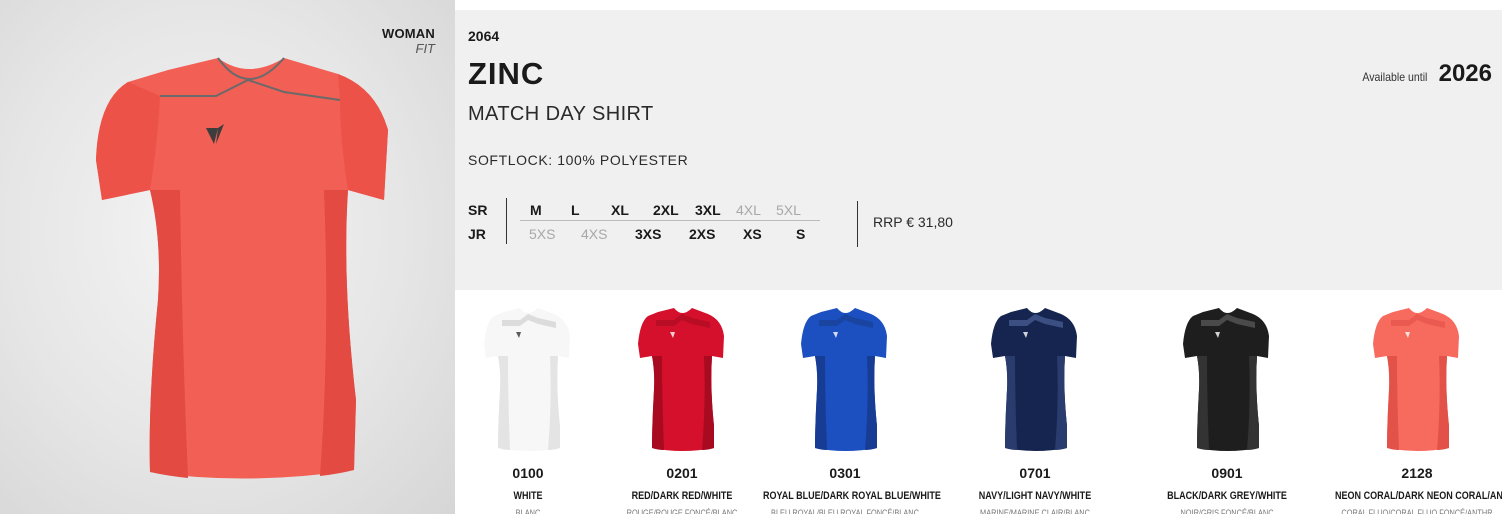  I want to click on product-type: MATCH DAY SHIRT, so click(561, 114).